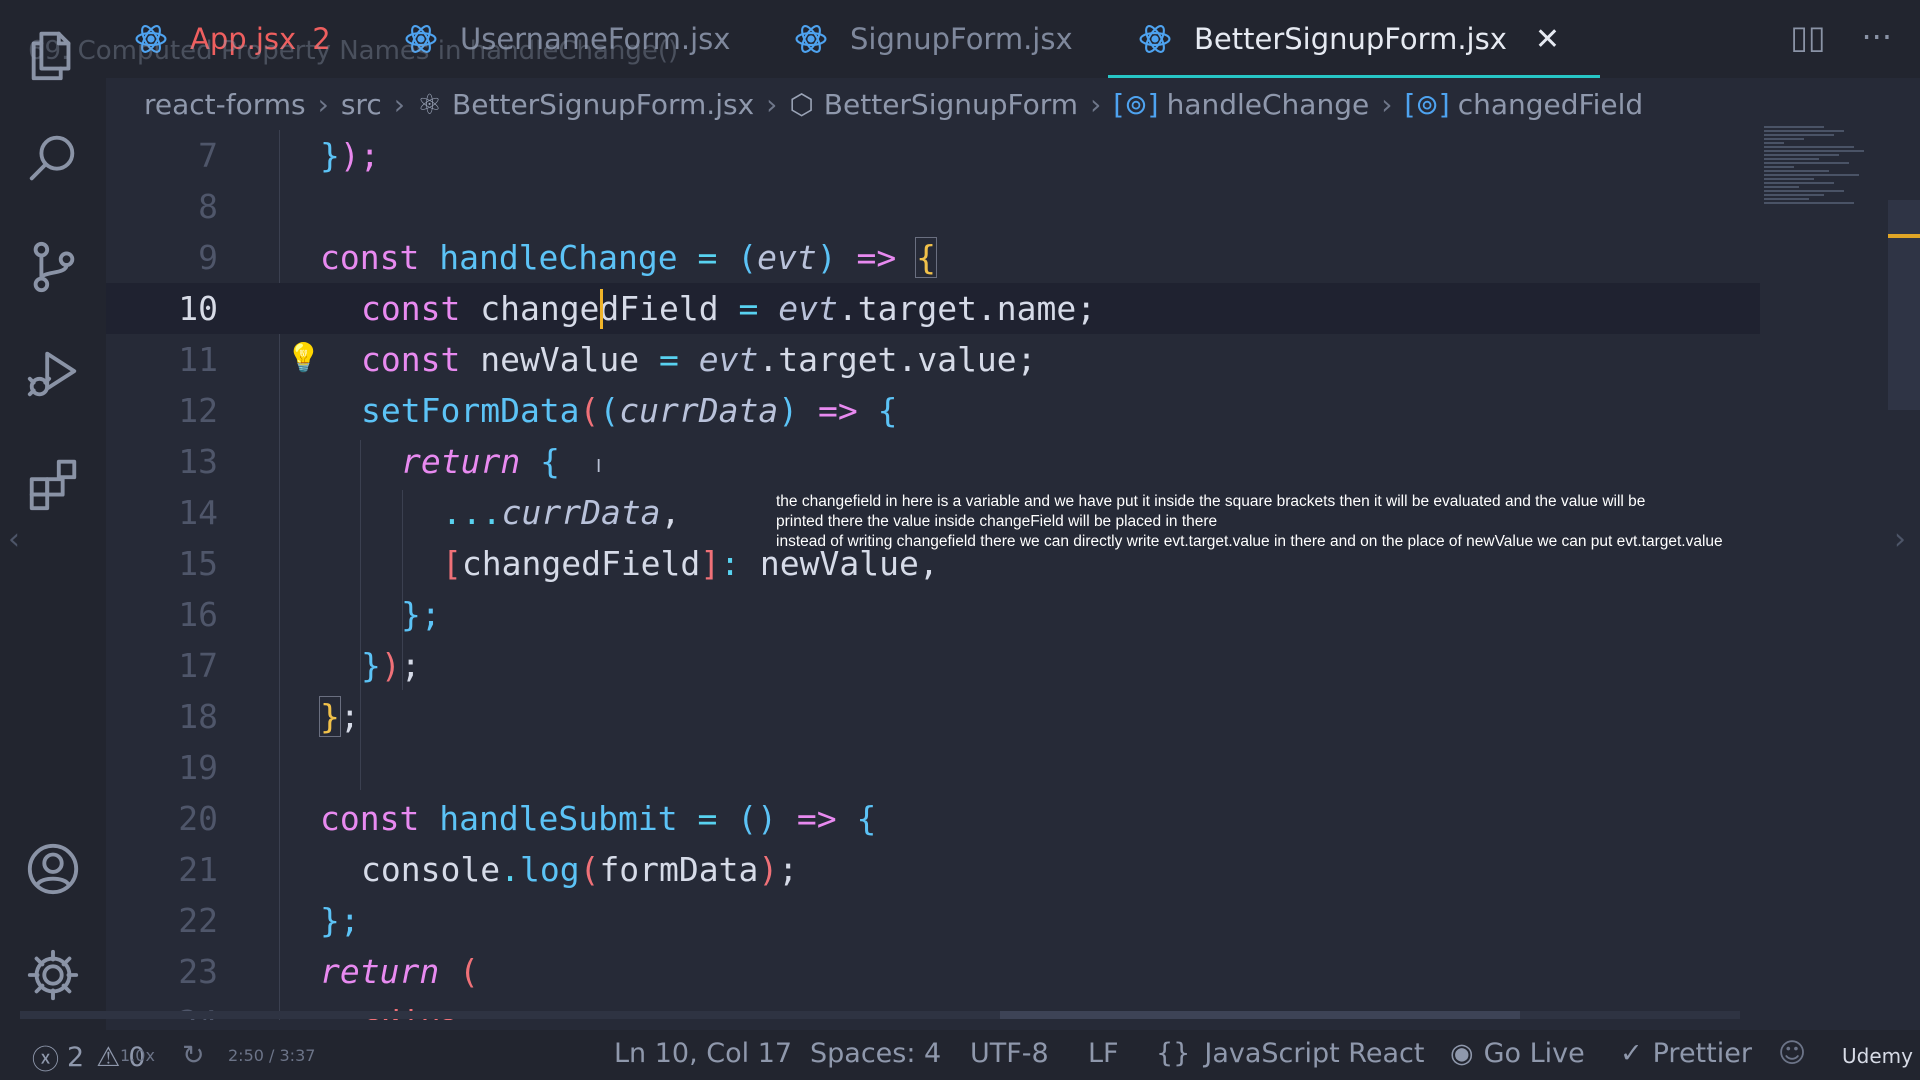 Image resolution: width=1920 pixels, height=1080 pixels. What do you see at coordinates (933, 308) in the screenshot?
I see `code-line-current: 10 const changedField = evt.target.name;` at bounding box center [933, 308].